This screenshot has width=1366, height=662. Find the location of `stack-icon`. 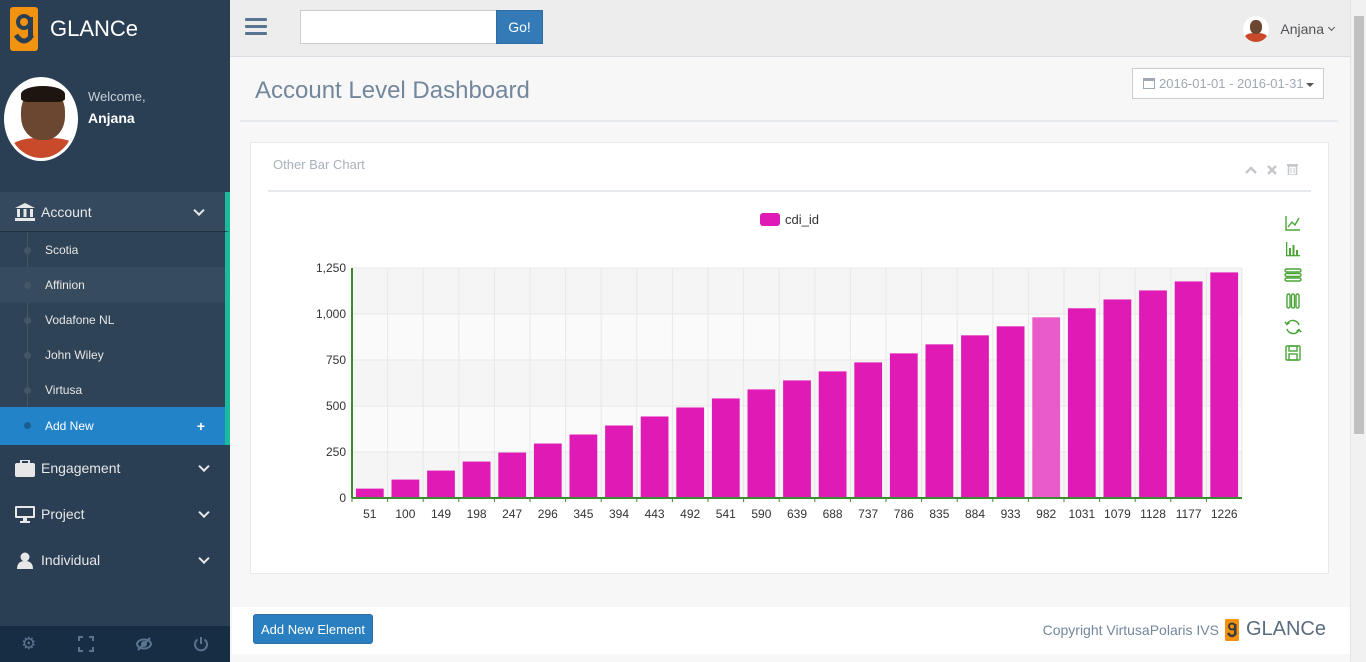

stack-icon is located at coordinates (1293, 275).